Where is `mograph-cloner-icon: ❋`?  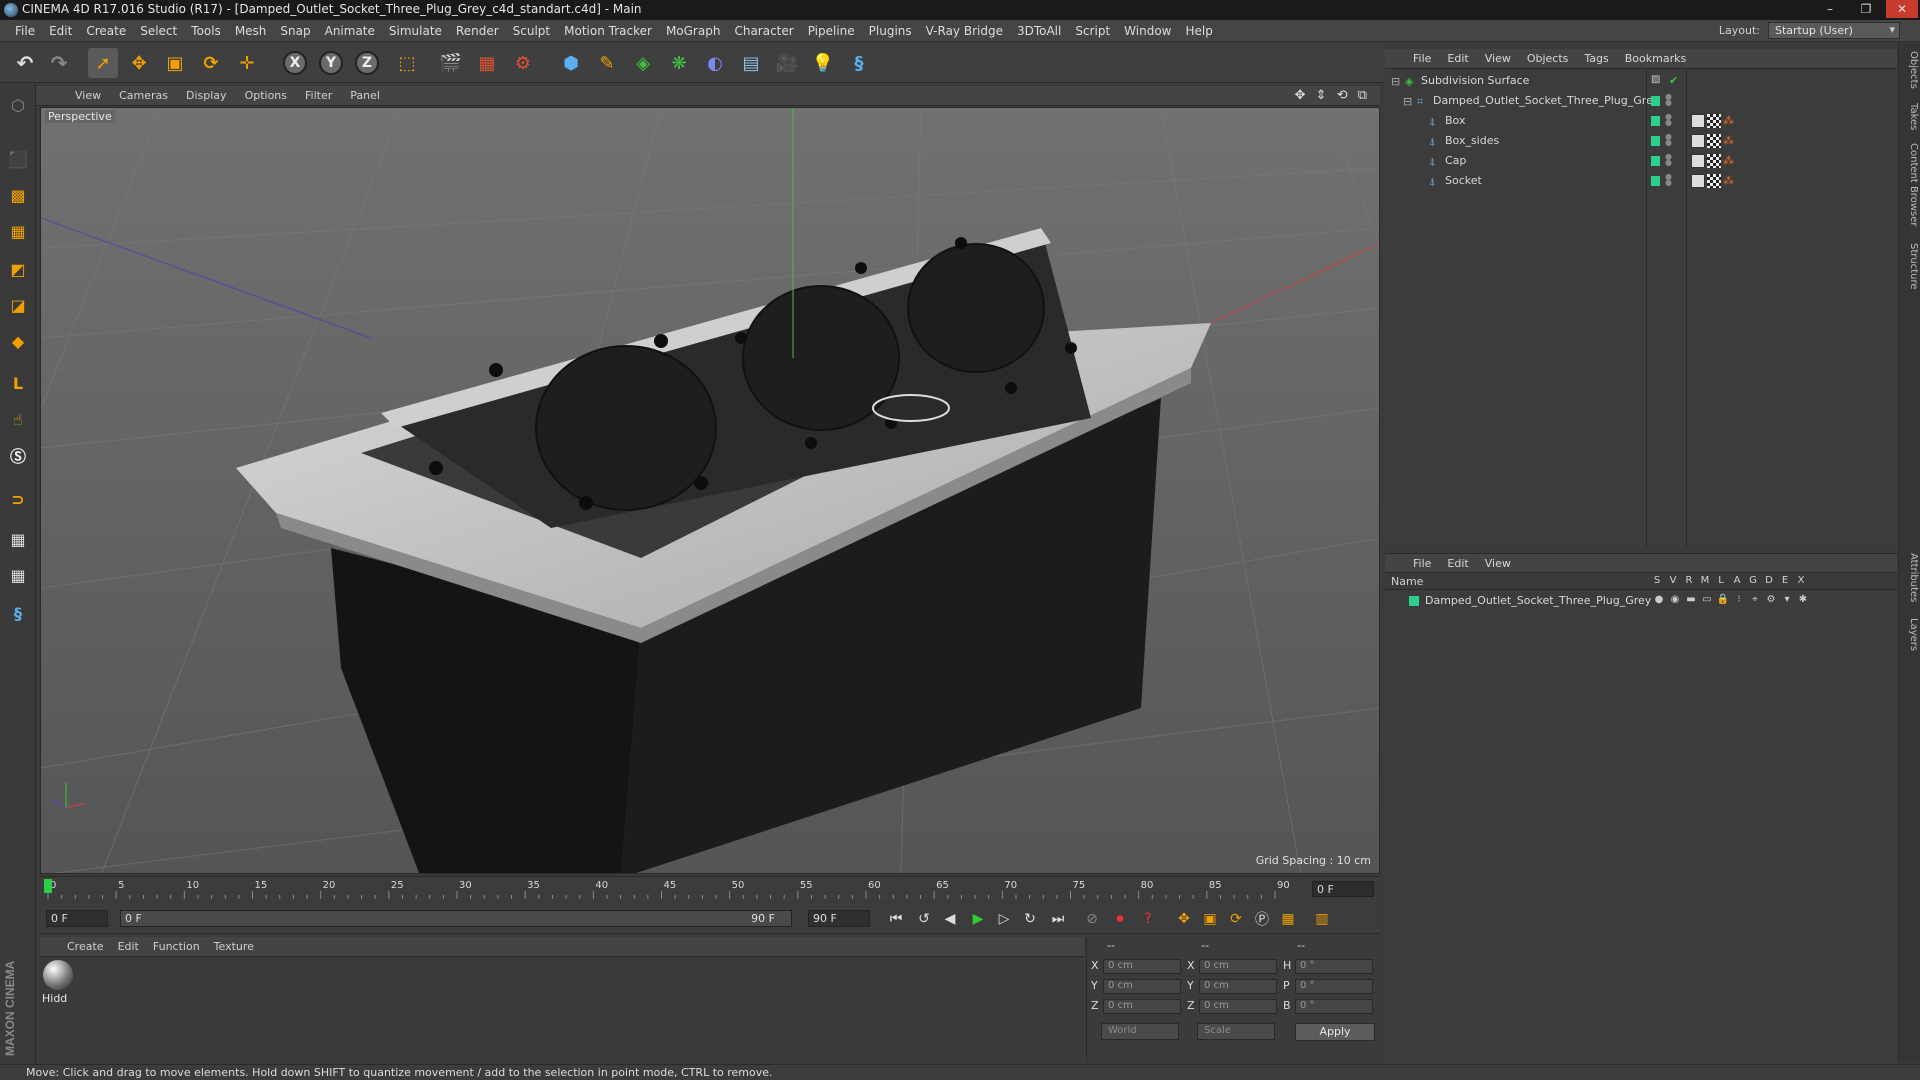
mograph-cloner-icon: ❋ is located at coordinates (679, 63).